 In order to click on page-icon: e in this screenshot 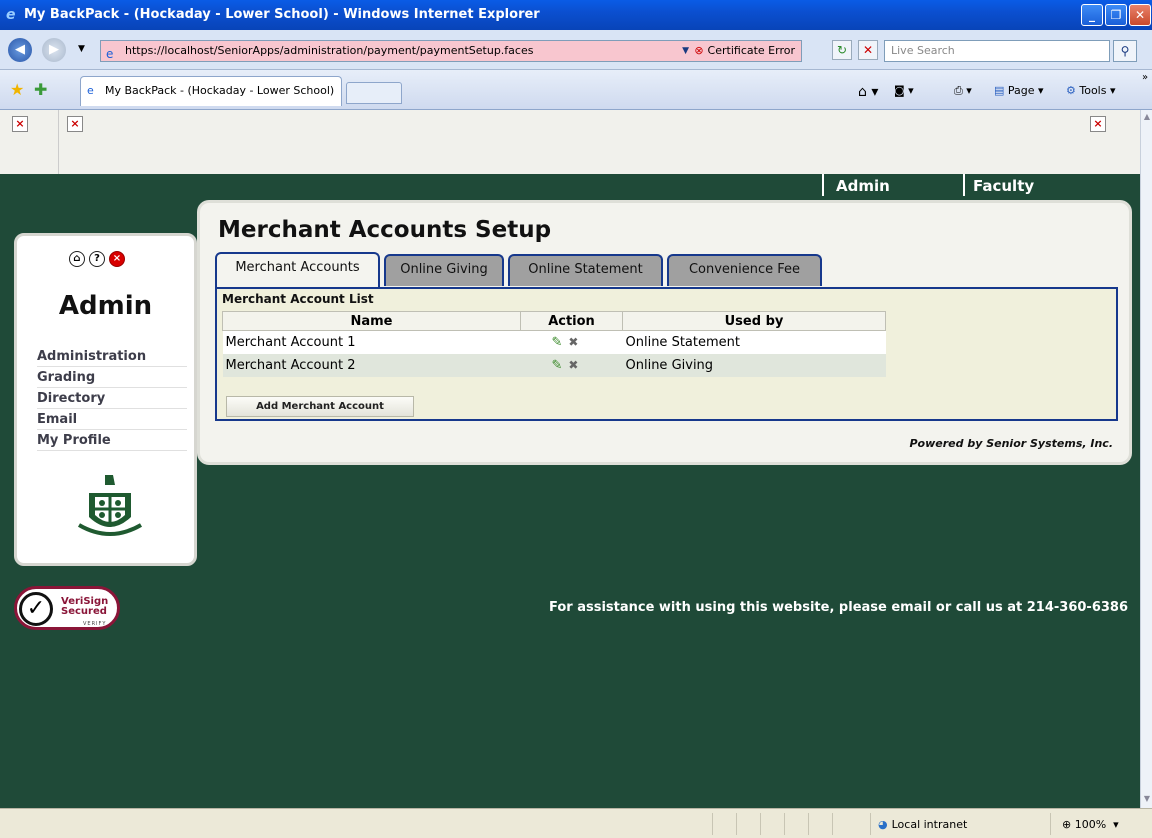, I will do `click(110, 54)`.